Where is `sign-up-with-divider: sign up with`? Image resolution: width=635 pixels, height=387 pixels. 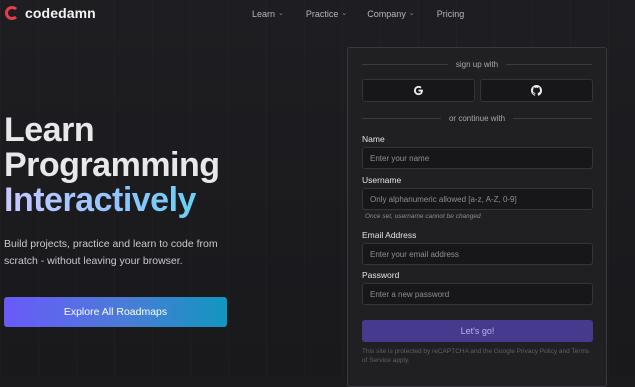
sign-up-with-divider: sign up with is located at coordinates (477, 64).